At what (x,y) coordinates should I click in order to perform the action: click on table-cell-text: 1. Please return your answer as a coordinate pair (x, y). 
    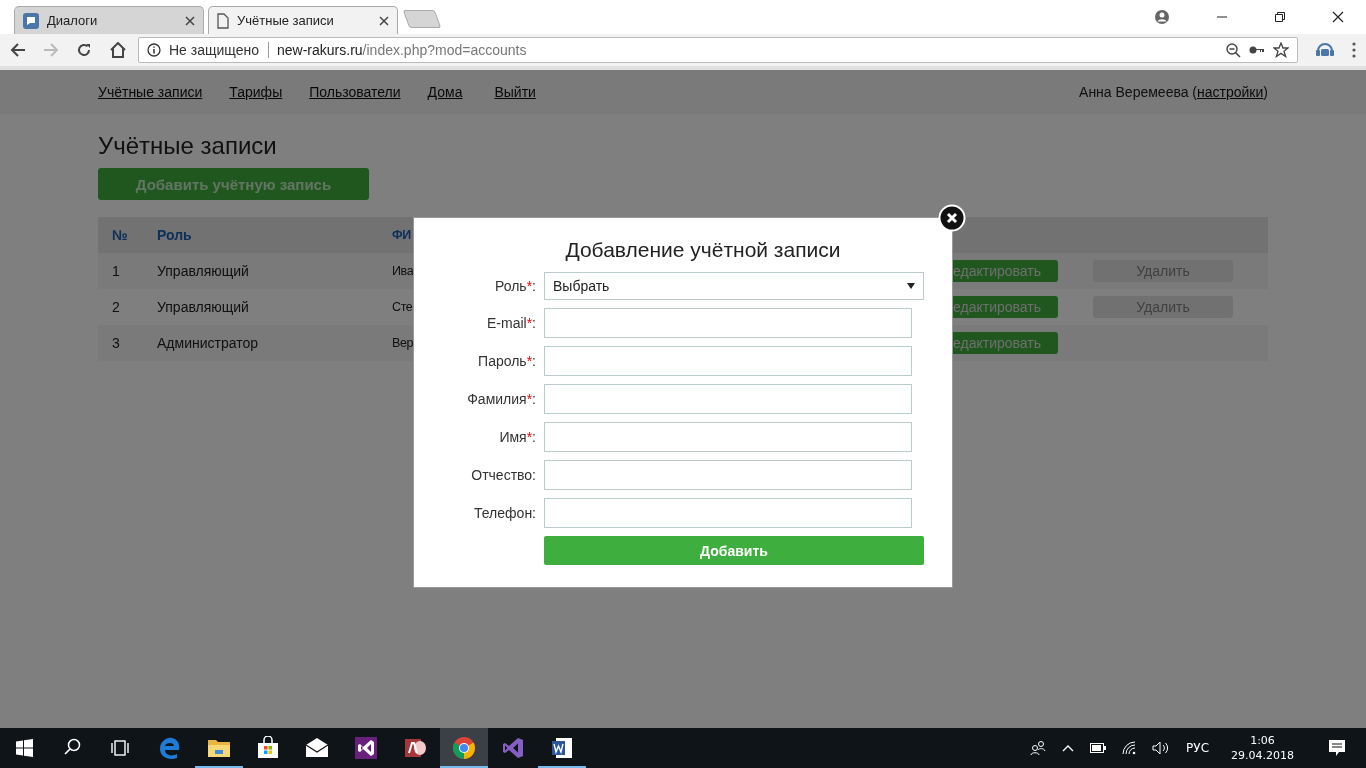
    Looking at the image, I should click on (116, 271).